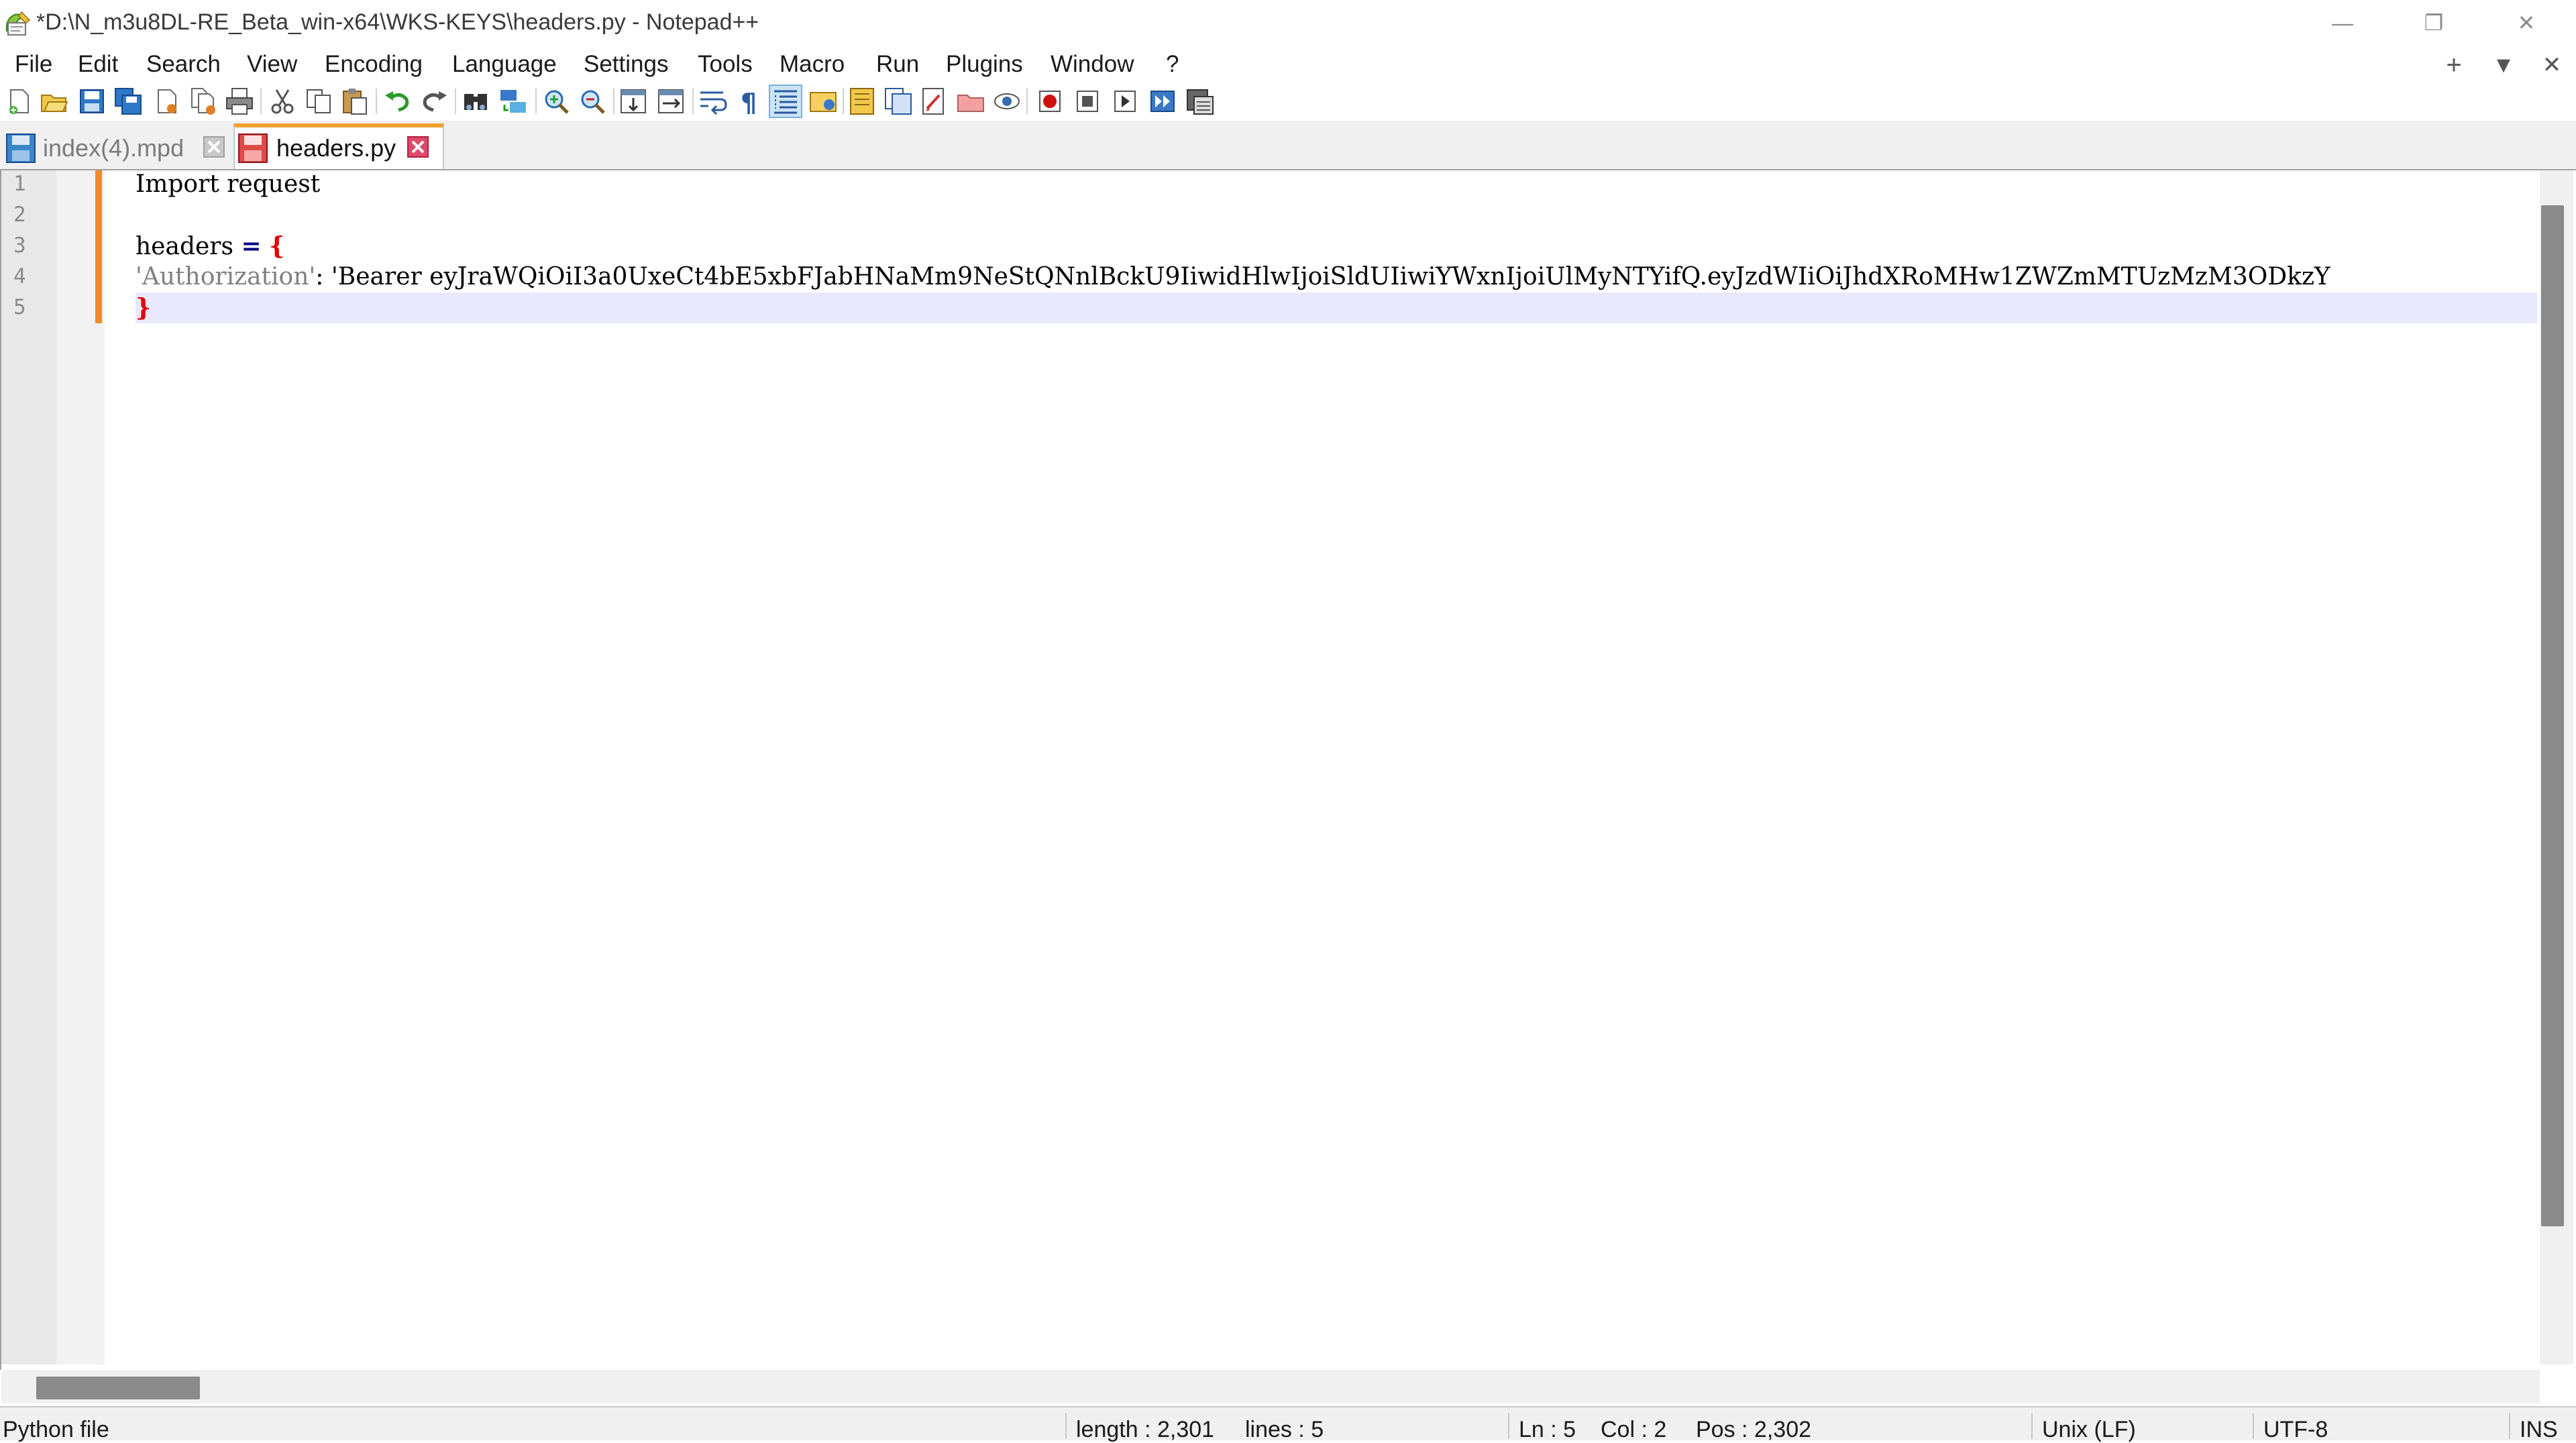  I want to click on new-file-icon, so click(19, 102).